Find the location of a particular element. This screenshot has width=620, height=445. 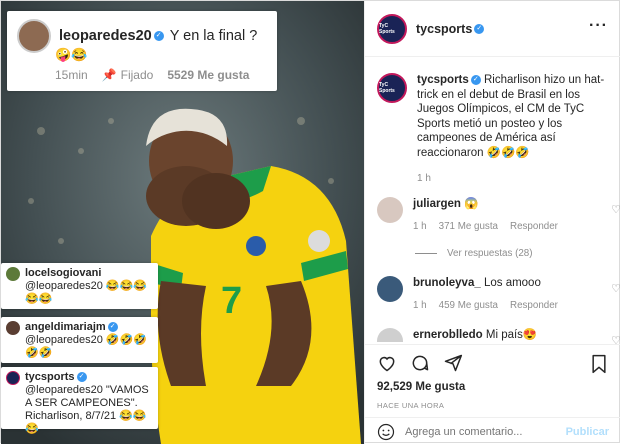

caption-username: tycsports is located at coordinates (443, 80).